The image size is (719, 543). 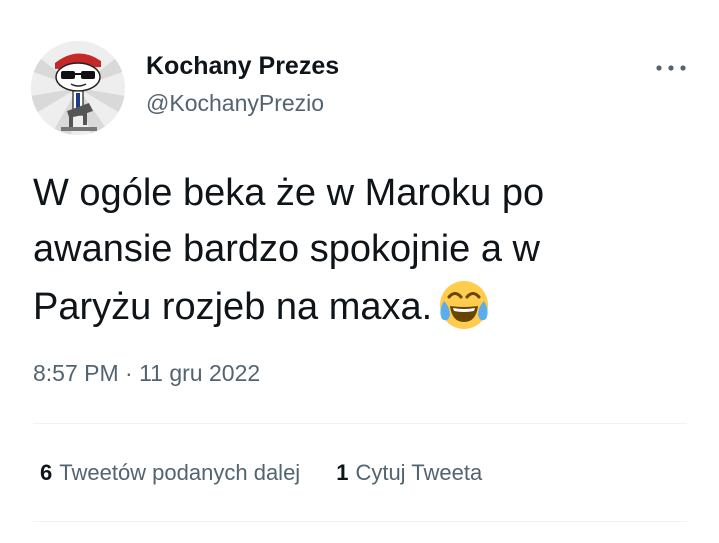 I want to click on more-horizontal-icon, so click(x=671, y=68).